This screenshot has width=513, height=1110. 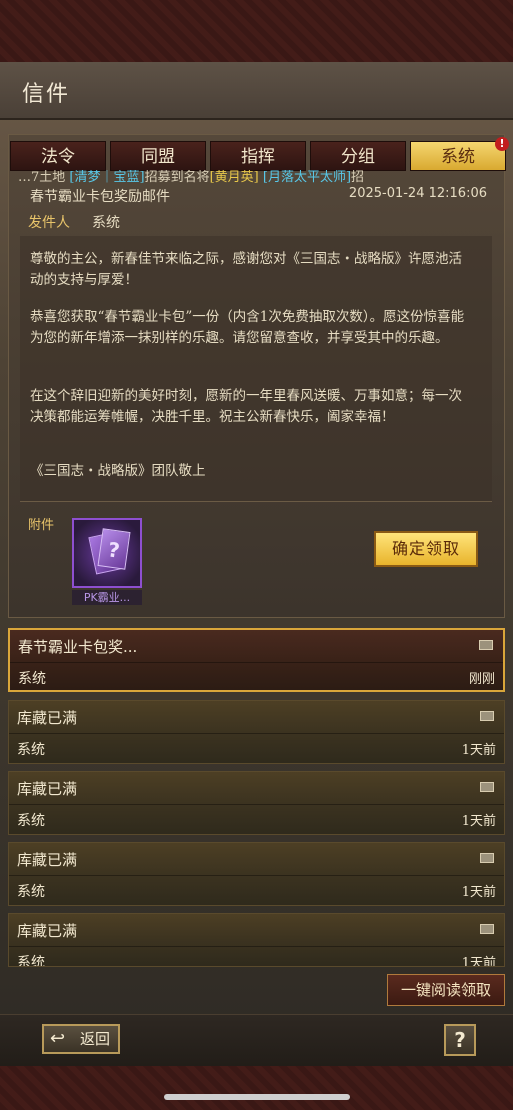 I want to click on attachment-label: 附件, so click(x=41, y=525).